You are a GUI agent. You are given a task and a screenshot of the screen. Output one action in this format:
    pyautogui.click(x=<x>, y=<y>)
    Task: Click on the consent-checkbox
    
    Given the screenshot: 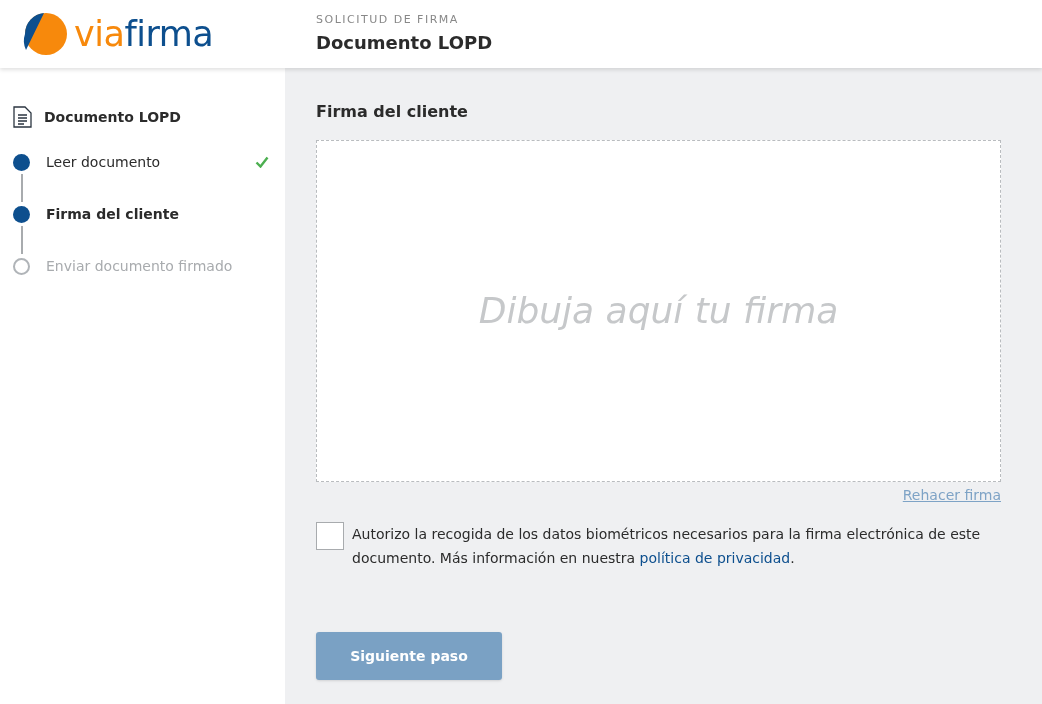 What is the action you would take?
    pyautogui.click(x=330, y=536)
    